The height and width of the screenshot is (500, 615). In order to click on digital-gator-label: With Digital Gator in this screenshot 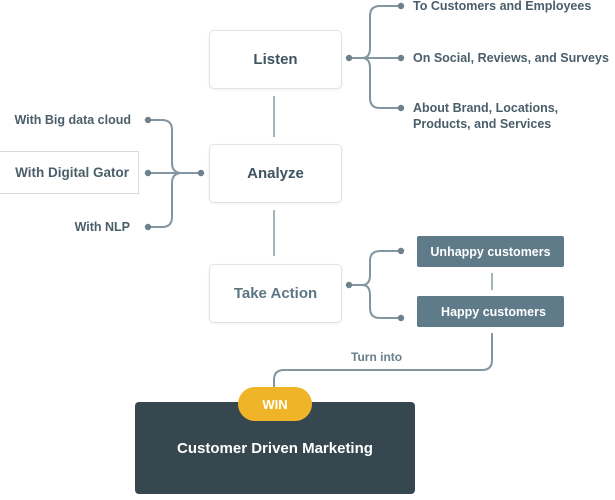, I will do `click(72, 172)`.